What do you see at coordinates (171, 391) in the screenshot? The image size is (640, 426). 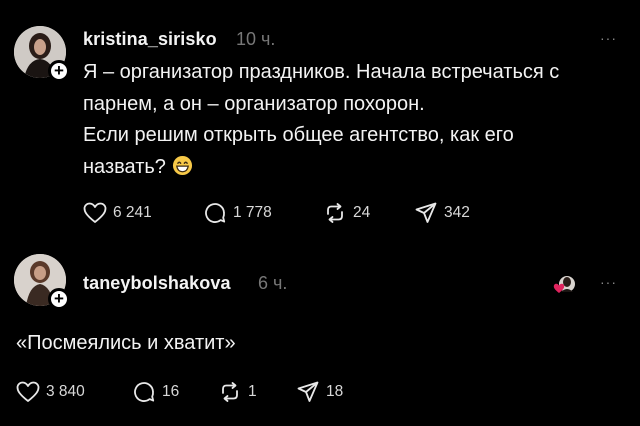 I see `comment-count: 16` at bounding box center [171, 391].